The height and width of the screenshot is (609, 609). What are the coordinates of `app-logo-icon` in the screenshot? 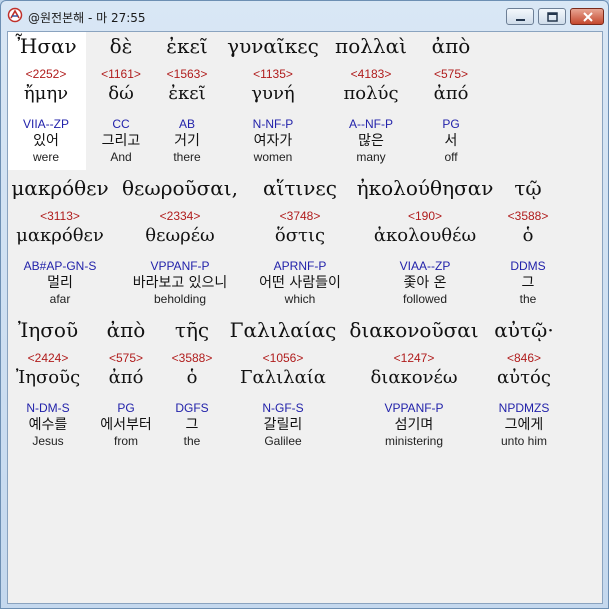 It's located at (15, 15).